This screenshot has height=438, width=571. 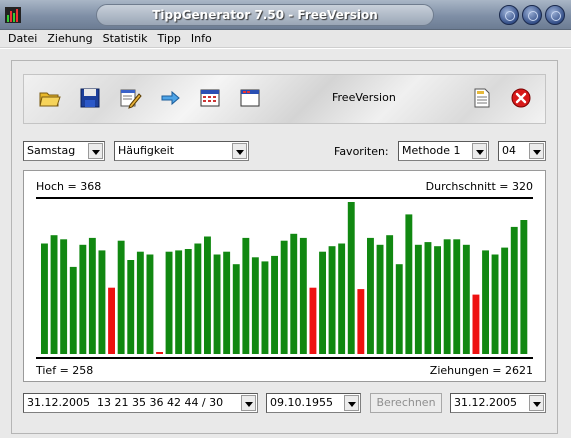 I want to click on start-date-select: 09.10.1955, so click(x=313, y=403).